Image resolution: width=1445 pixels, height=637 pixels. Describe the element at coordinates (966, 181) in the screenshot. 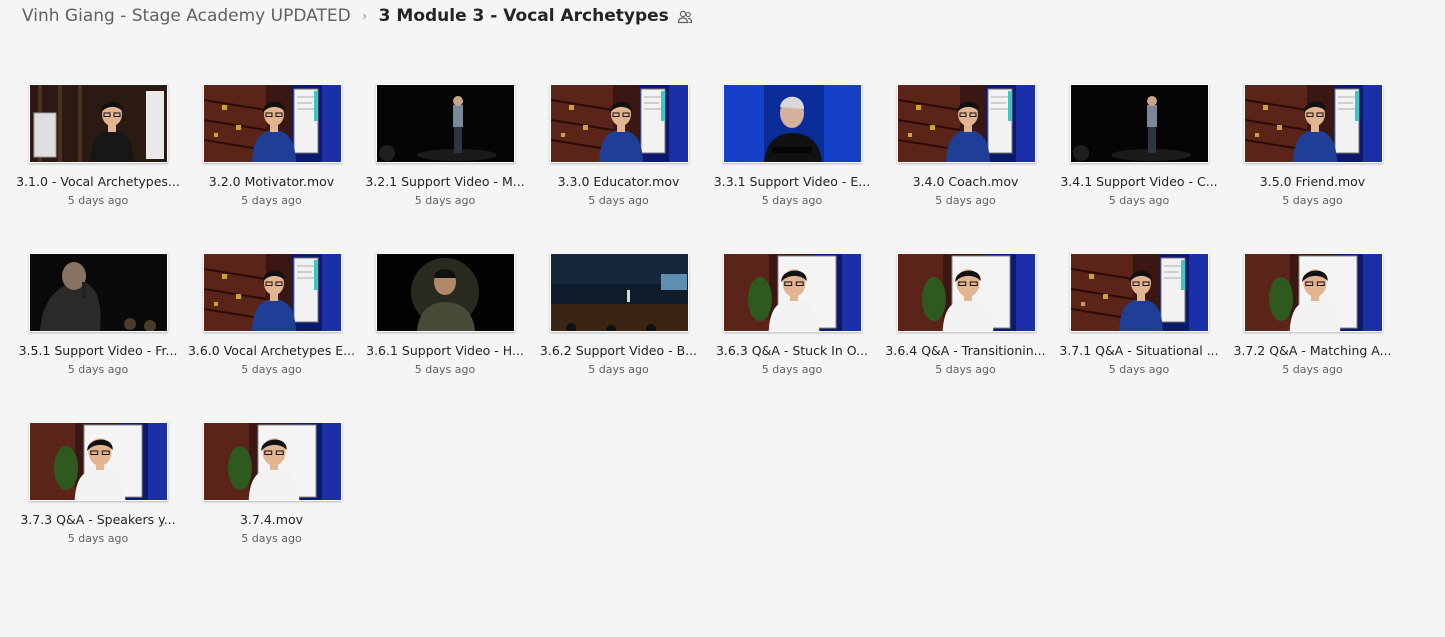

I see `file-name: 3.4.0 Coach.mov` at that location.